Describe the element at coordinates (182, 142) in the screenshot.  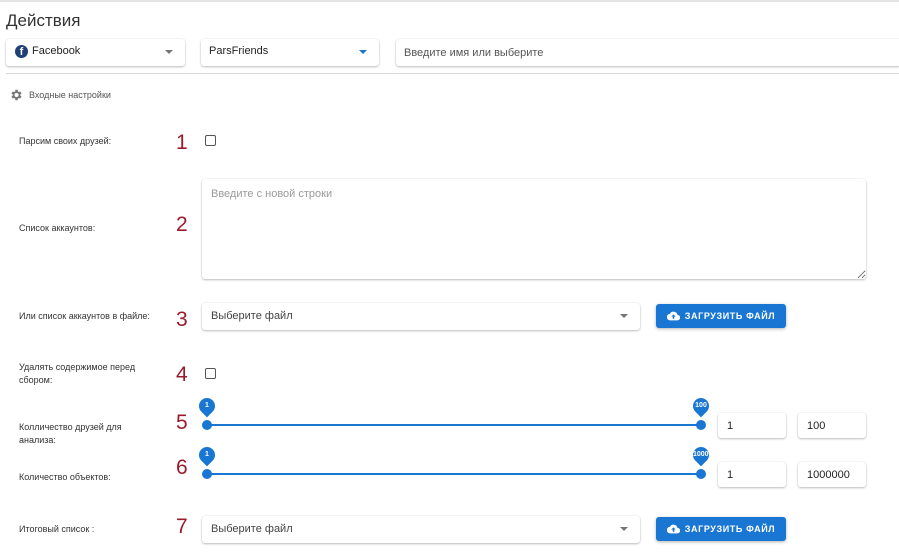
I see `annotation-number: 1` at that location.